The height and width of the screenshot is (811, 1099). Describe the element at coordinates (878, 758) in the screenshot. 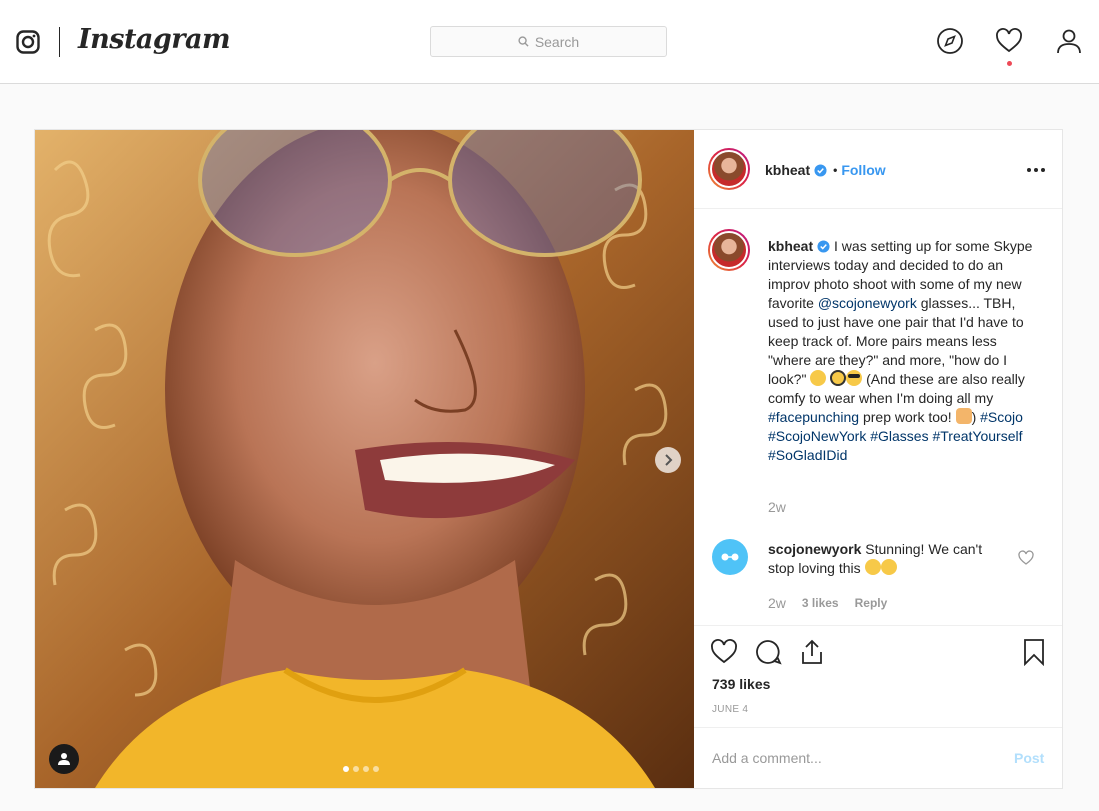

I see `add-comment-bar: Add a comment... Post` at that location.